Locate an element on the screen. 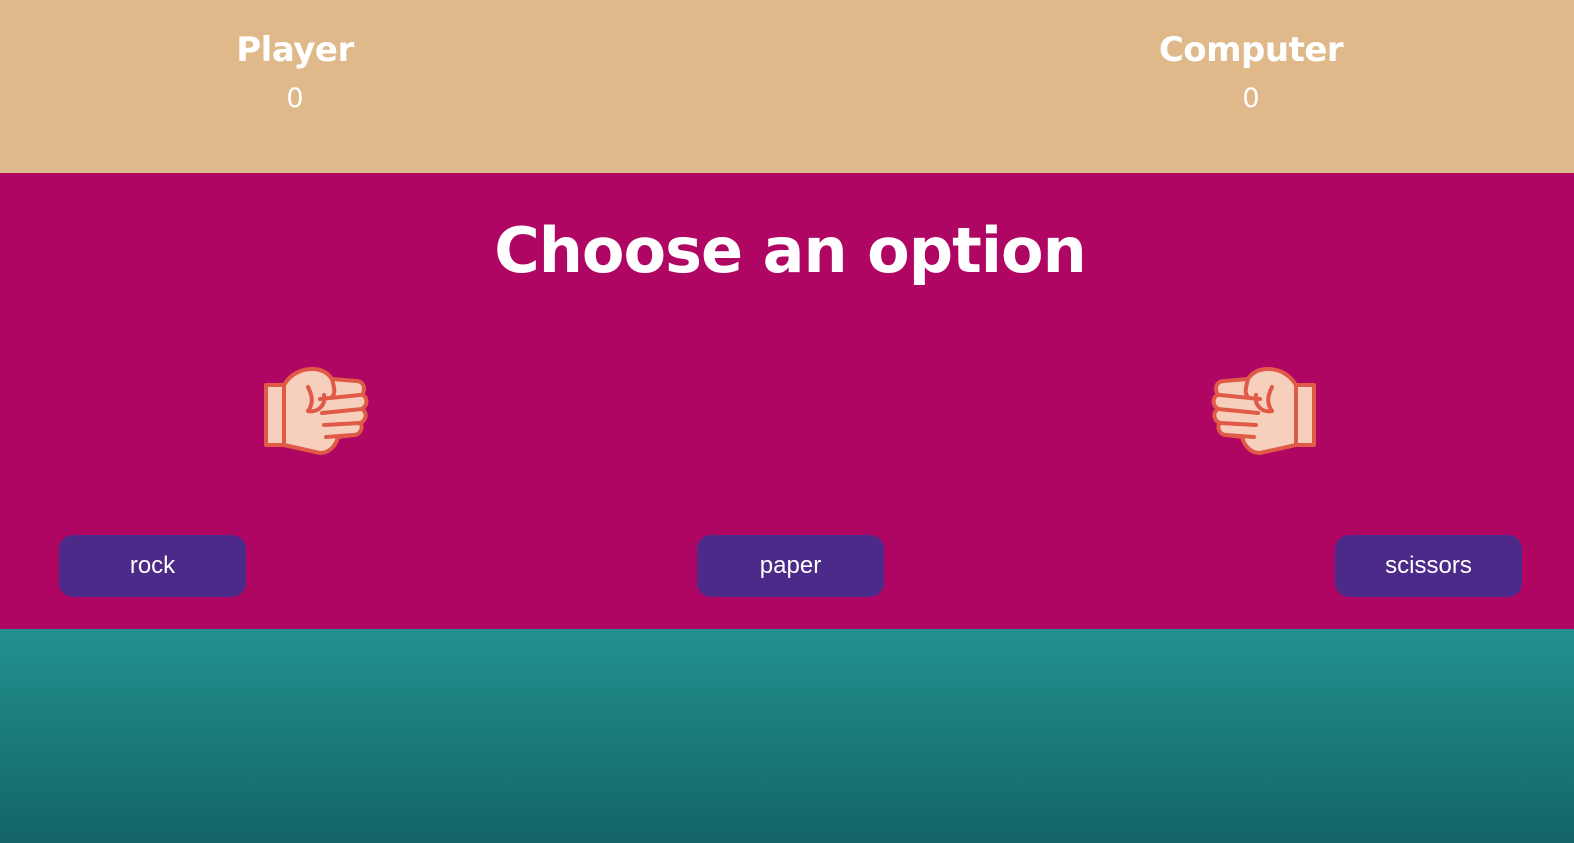  player-fist-icon is located at coordinates (315, 413).